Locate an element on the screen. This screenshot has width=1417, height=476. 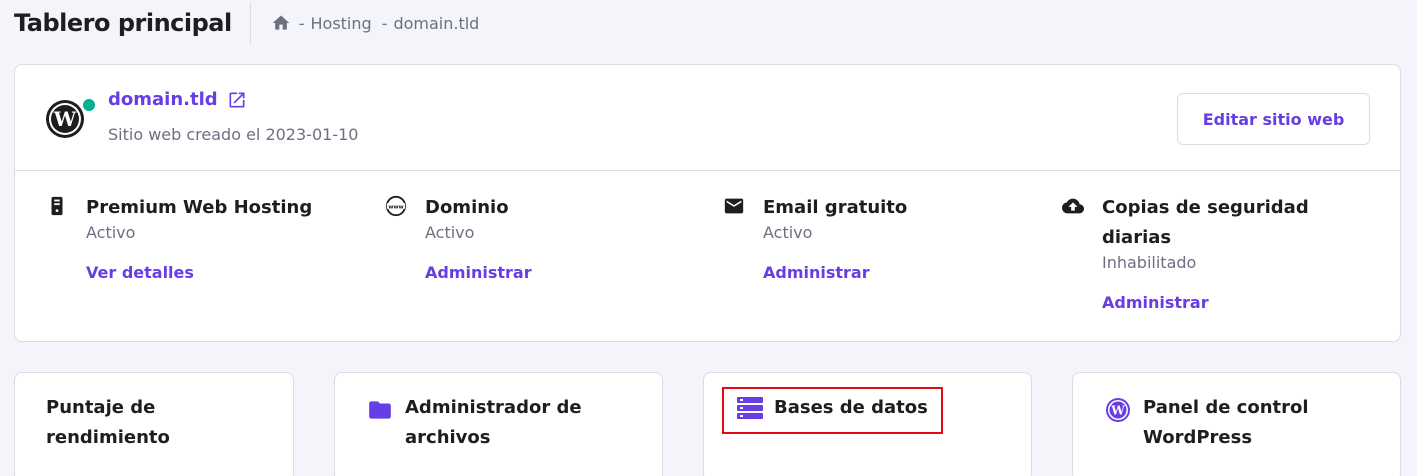
manage-domain-link: Administrar is located at coordinates (555, 272).